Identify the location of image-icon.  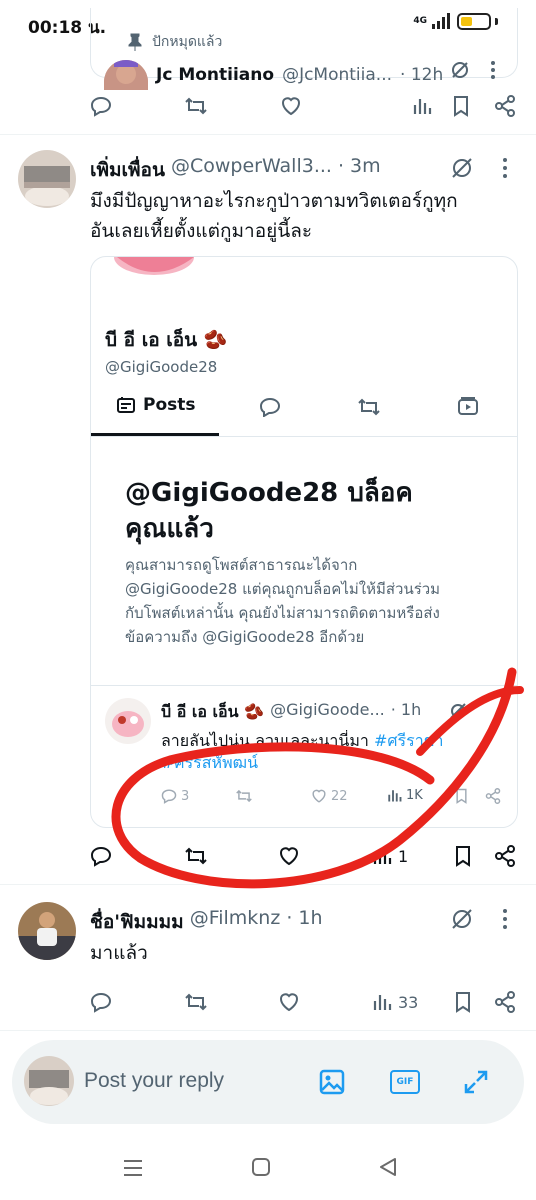
(332, 1082).